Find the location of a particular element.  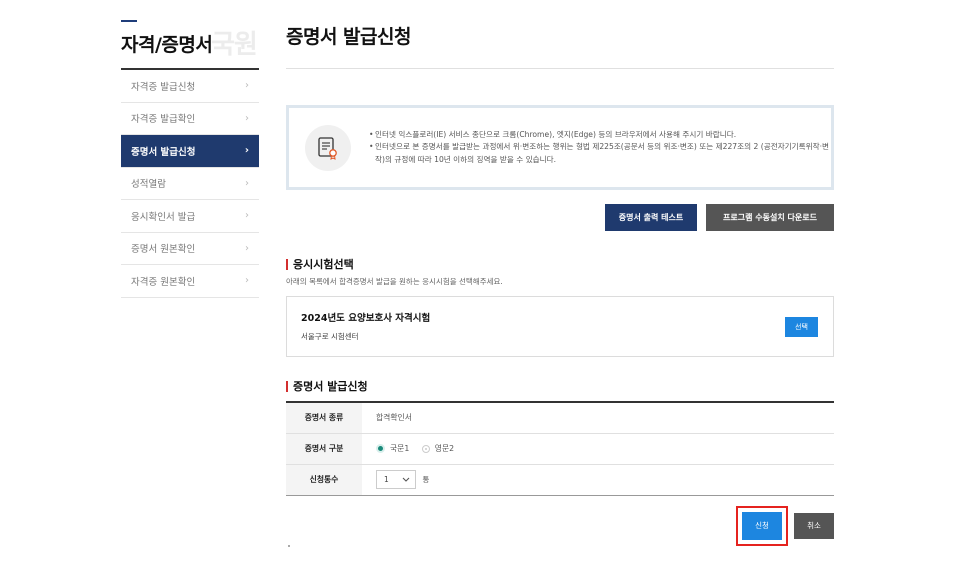

radio-label: 국문1 is located at coordinates (400, 448).